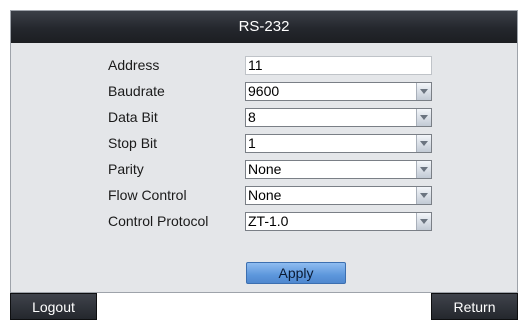 This screenshot has width=526, height=321. What do you see at coordinates (338, 65) in the screenshot?
I see `address-input: 11` at bounding box center [338, 65].